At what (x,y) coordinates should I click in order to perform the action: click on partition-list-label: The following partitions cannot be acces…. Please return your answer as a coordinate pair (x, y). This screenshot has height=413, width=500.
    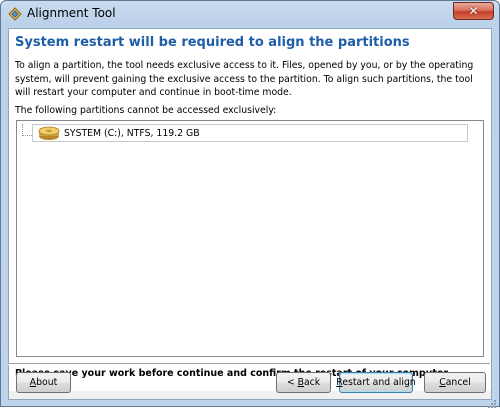
    Looking at the image, I should click on (146, 110).